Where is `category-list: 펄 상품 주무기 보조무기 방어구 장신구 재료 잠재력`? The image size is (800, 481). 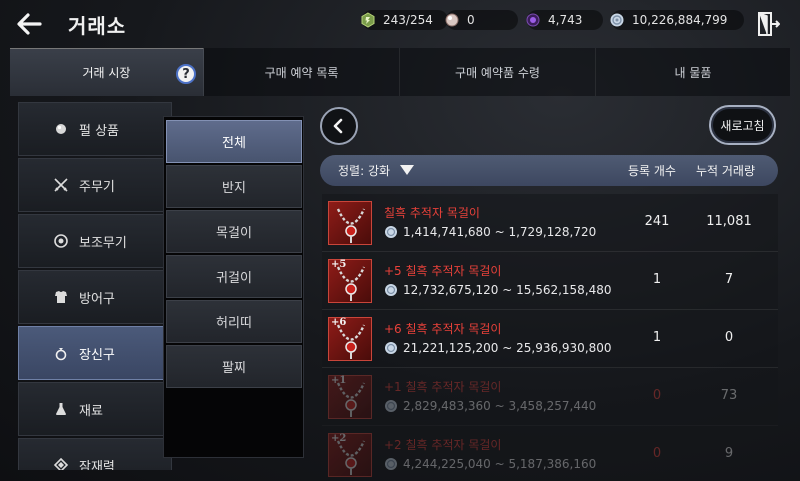
category-list: 펄 상품 주무기 보조무기 방어구 장신구 재료 잠재력 is located at coordinates (95, 285).